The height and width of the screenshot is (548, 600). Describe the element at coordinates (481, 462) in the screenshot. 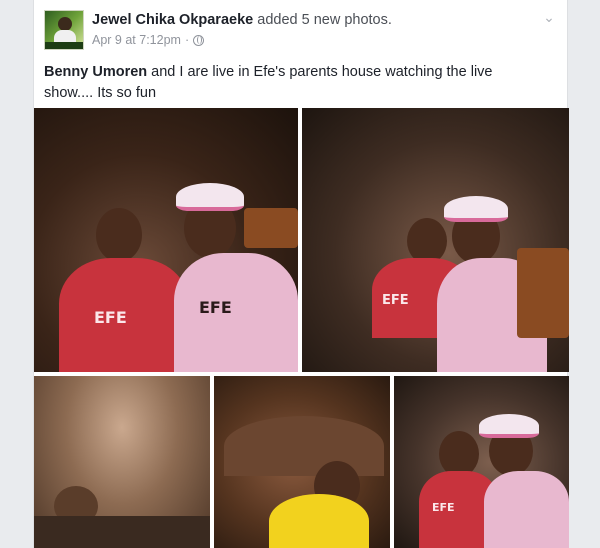

I see `photo-5: EFE` at that location.